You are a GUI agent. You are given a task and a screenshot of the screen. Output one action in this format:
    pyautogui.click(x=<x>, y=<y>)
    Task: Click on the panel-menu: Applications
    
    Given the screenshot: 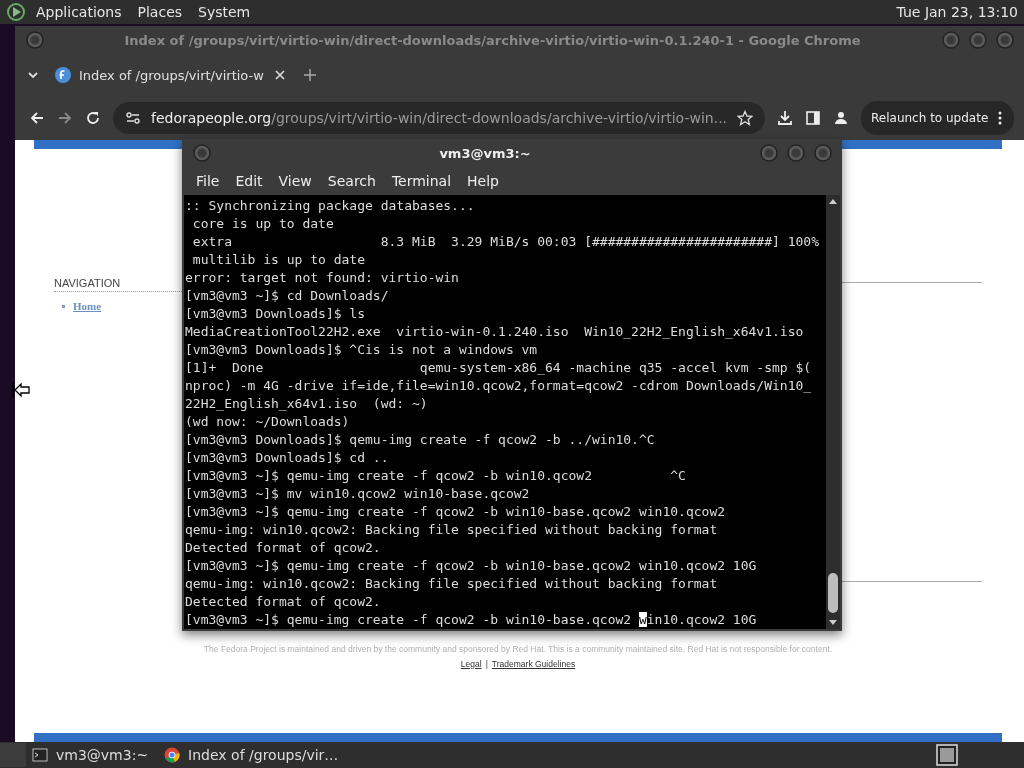 What is the action you would take?
    pyautogui.click(x=79, y=12)
    